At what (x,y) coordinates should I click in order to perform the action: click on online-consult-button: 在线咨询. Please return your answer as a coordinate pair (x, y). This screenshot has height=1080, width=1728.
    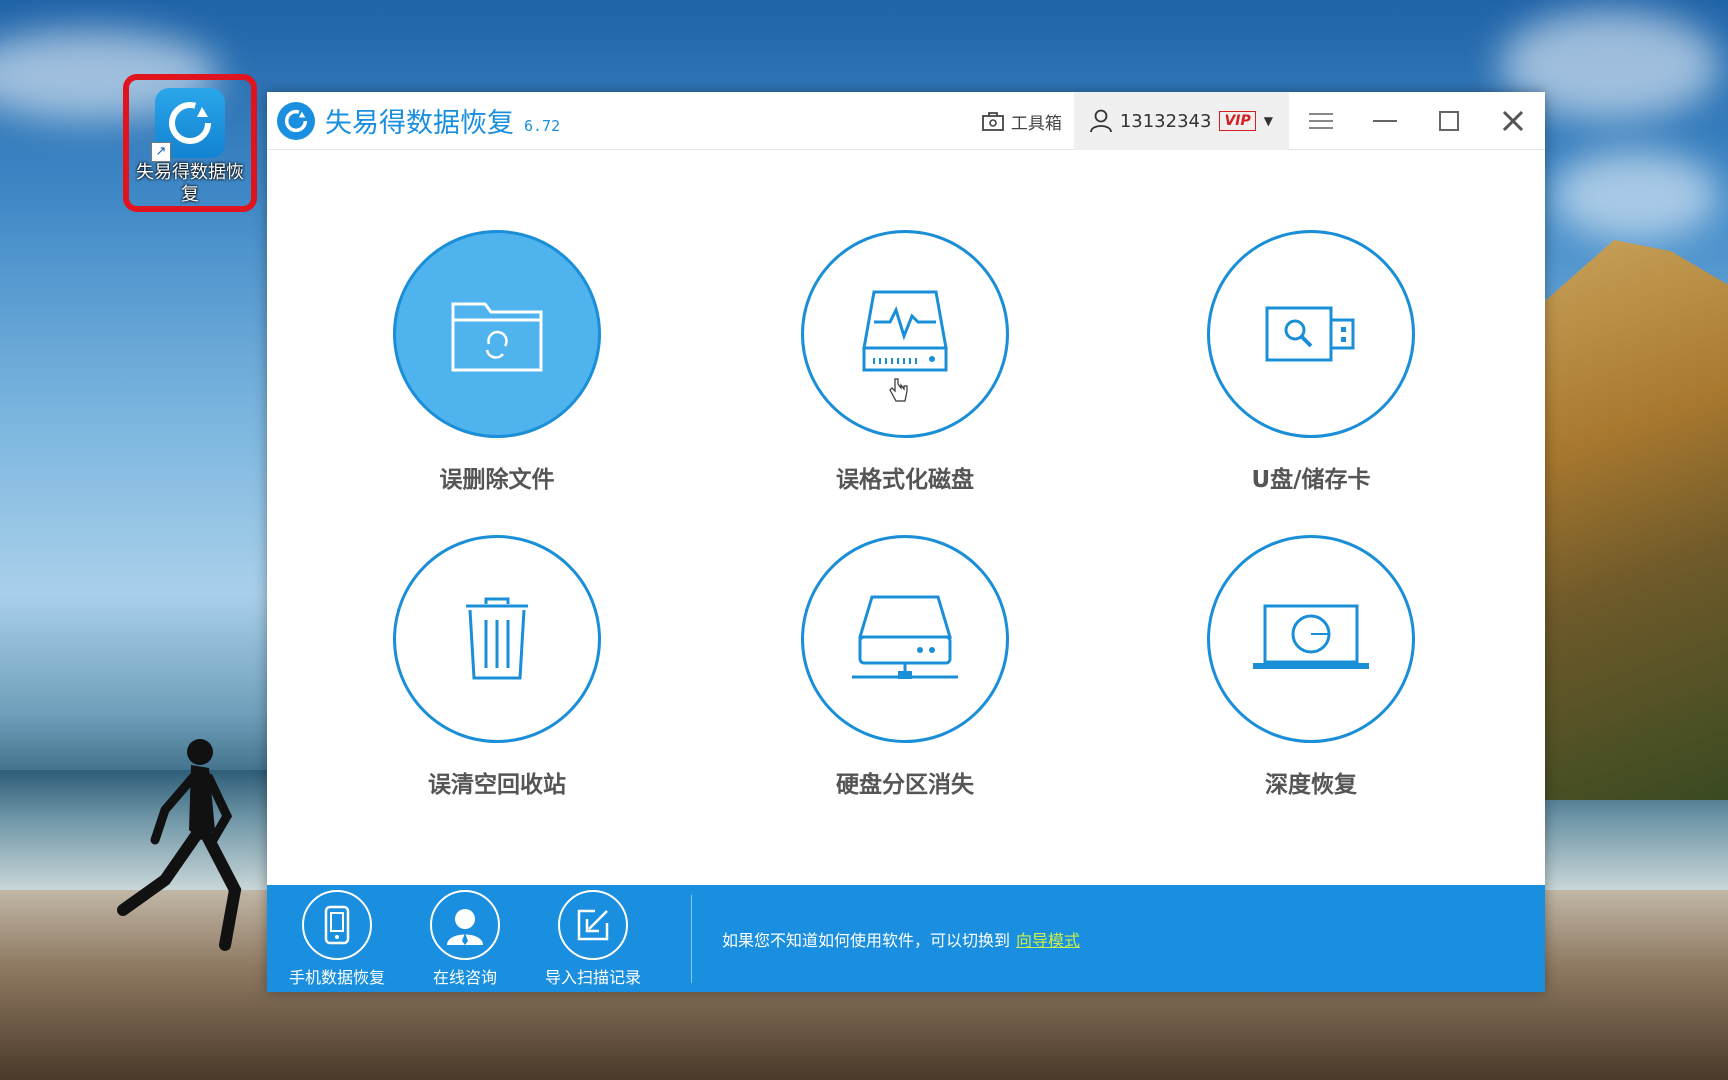
    Looking at the image, I should click on (465, 938).